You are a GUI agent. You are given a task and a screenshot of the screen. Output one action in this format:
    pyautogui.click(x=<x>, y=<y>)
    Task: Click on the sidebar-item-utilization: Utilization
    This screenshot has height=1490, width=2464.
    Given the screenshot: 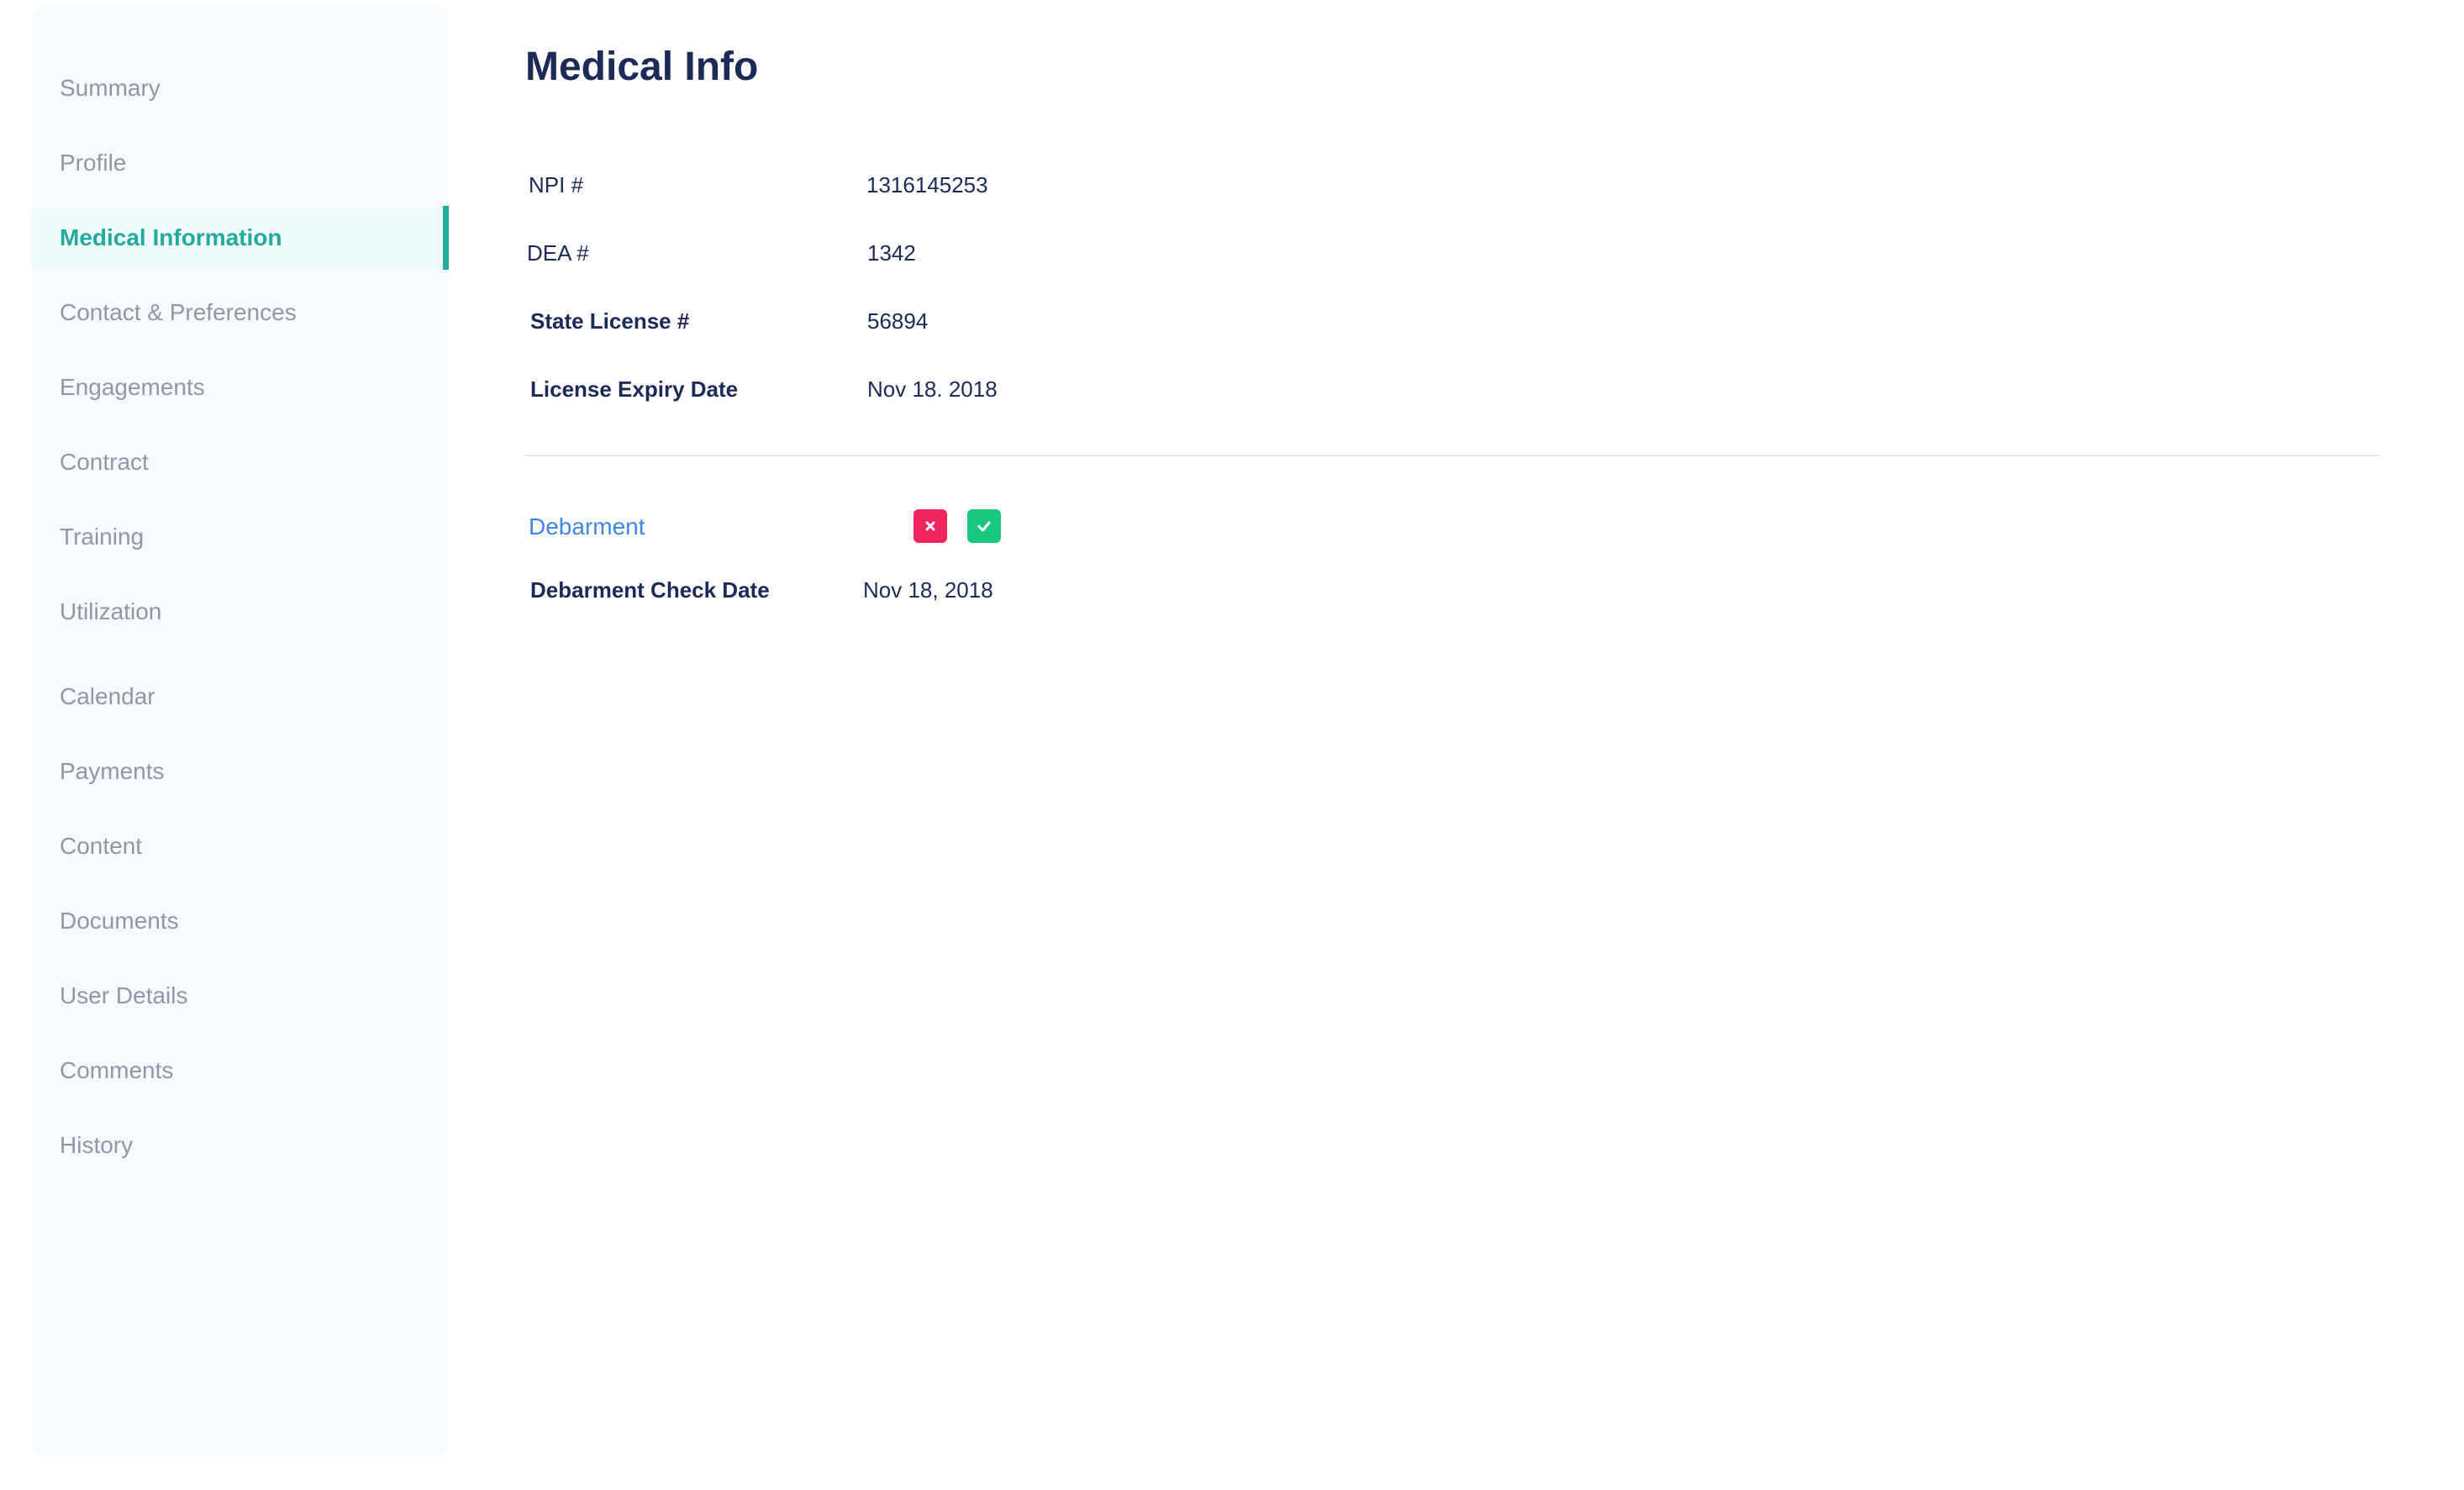 What is the action you would take?
    pyautogui.click(x=240, y=612)
    